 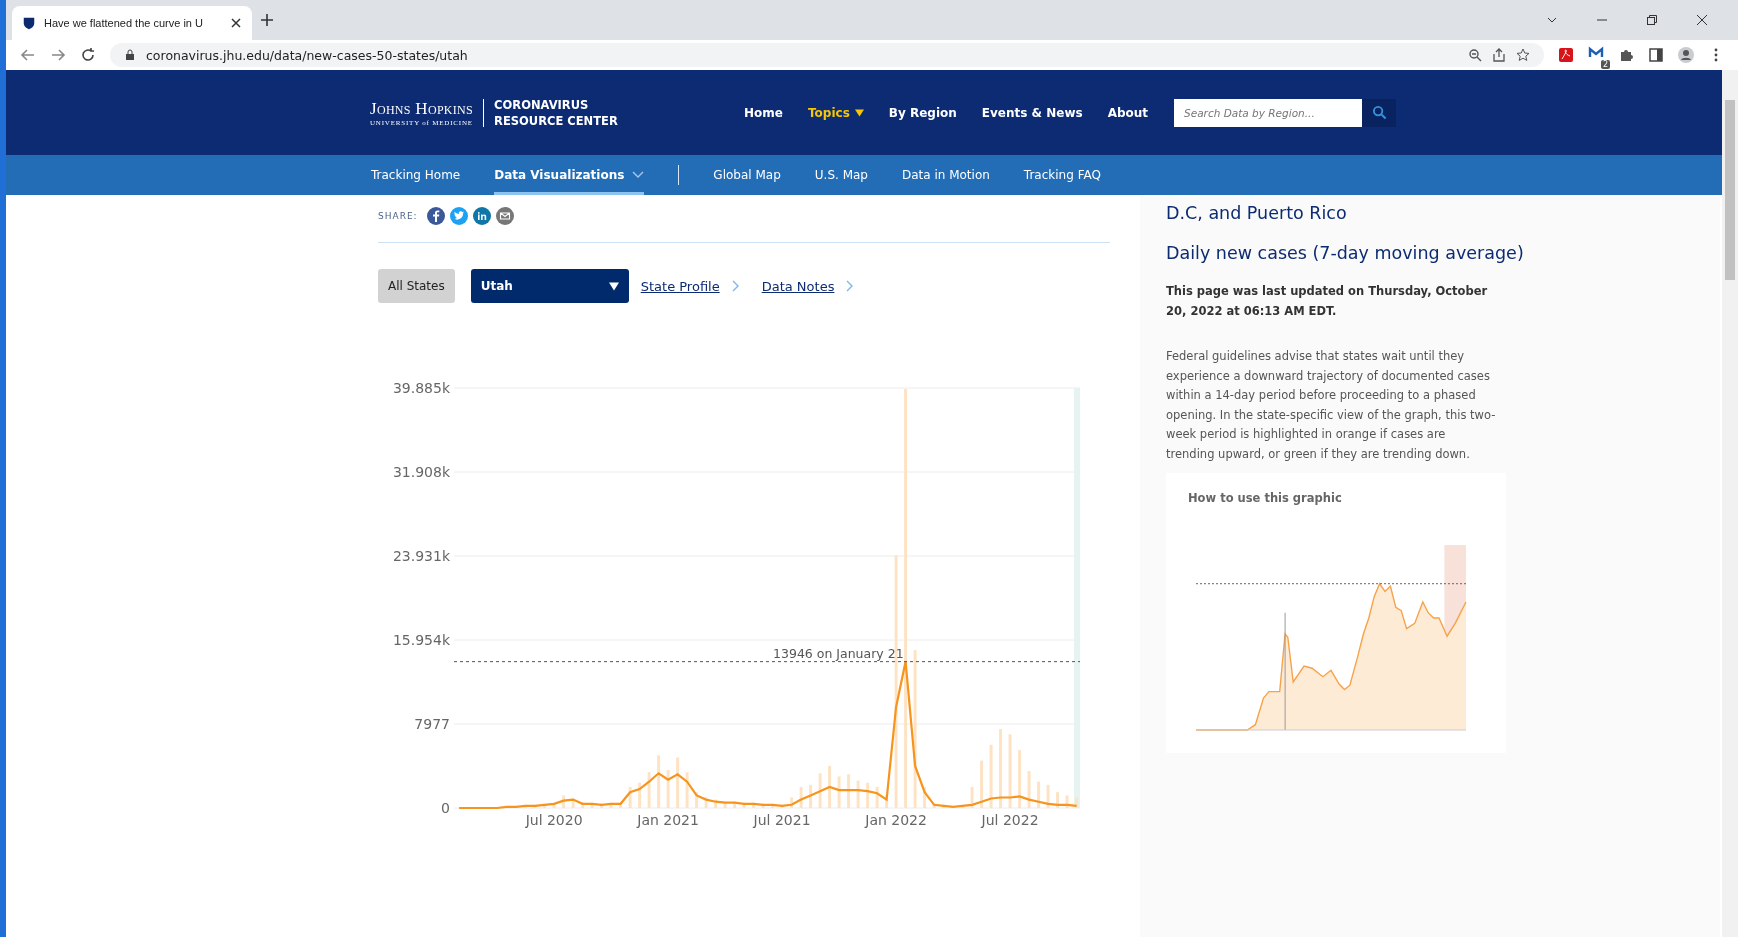 What do you see at coordinates (1257, 213) in the screenshot?
I see `panel-heading: D.C, and Puerto Rico` at bounding box center [1257, 213].